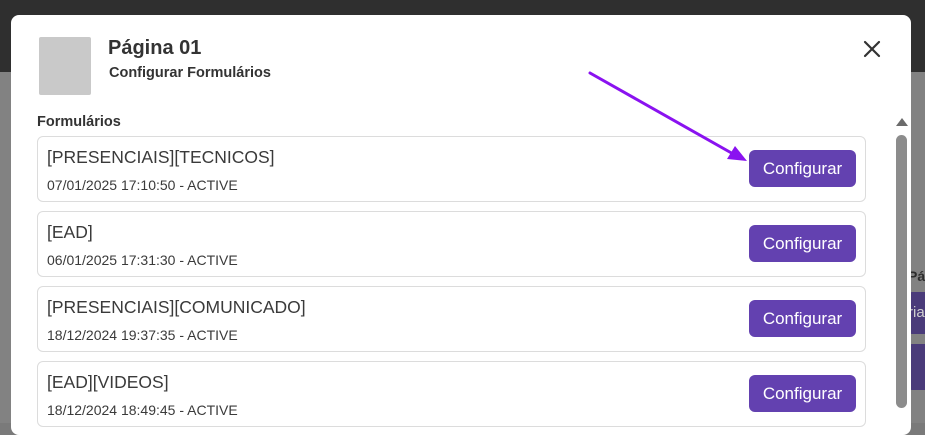 This screenshot has width=925, height=435. I want to click on modal-title: Página 01, so click(155, 48).